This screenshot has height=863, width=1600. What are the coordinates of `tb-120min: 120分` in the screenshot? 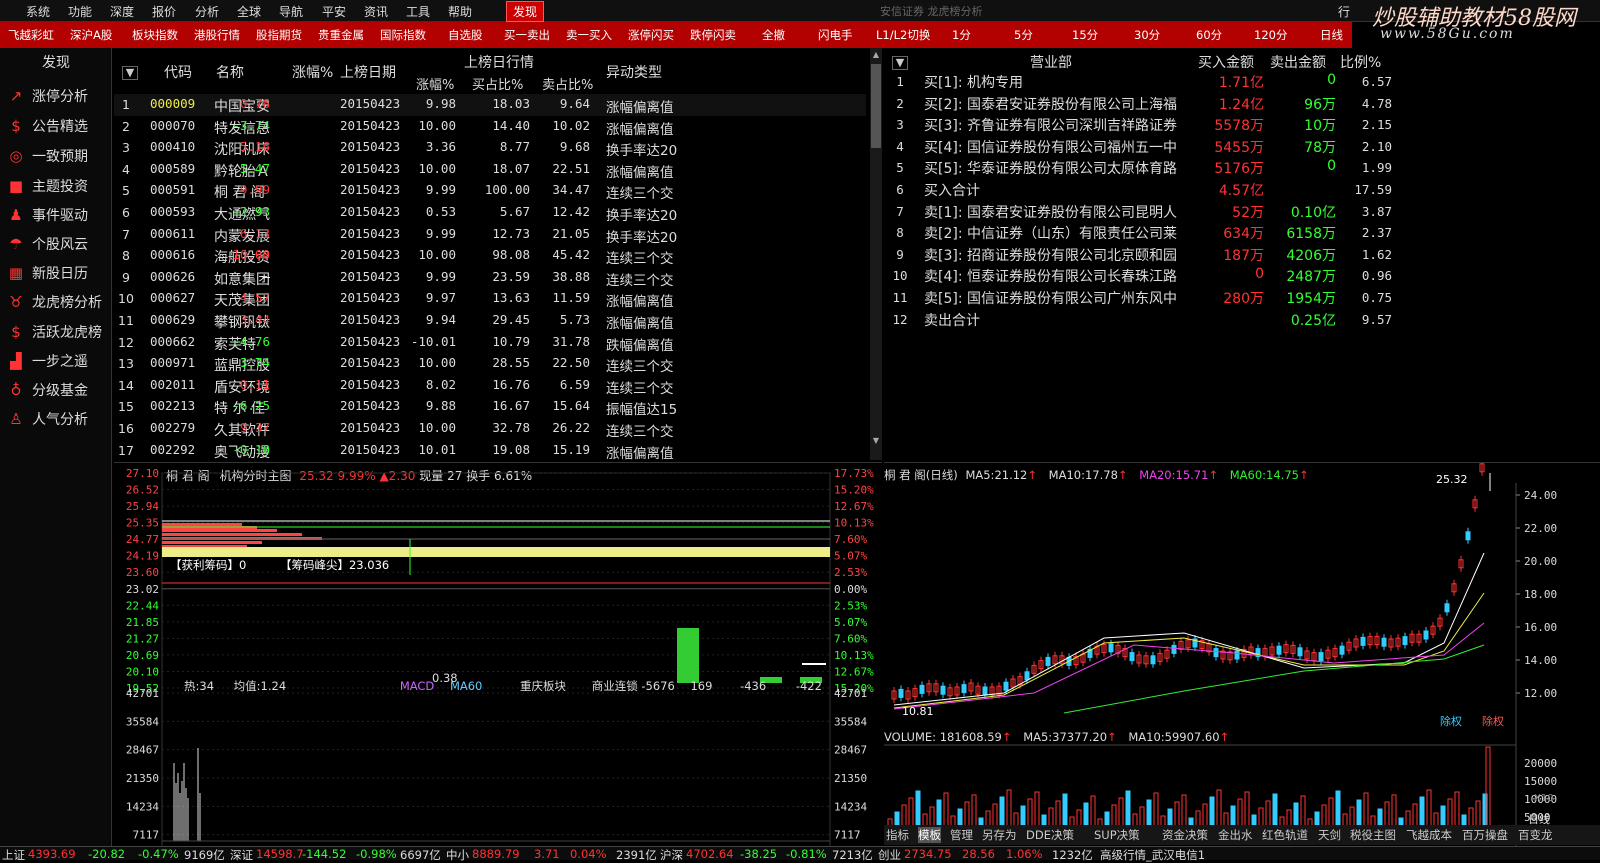 It's located at (1270, 35).